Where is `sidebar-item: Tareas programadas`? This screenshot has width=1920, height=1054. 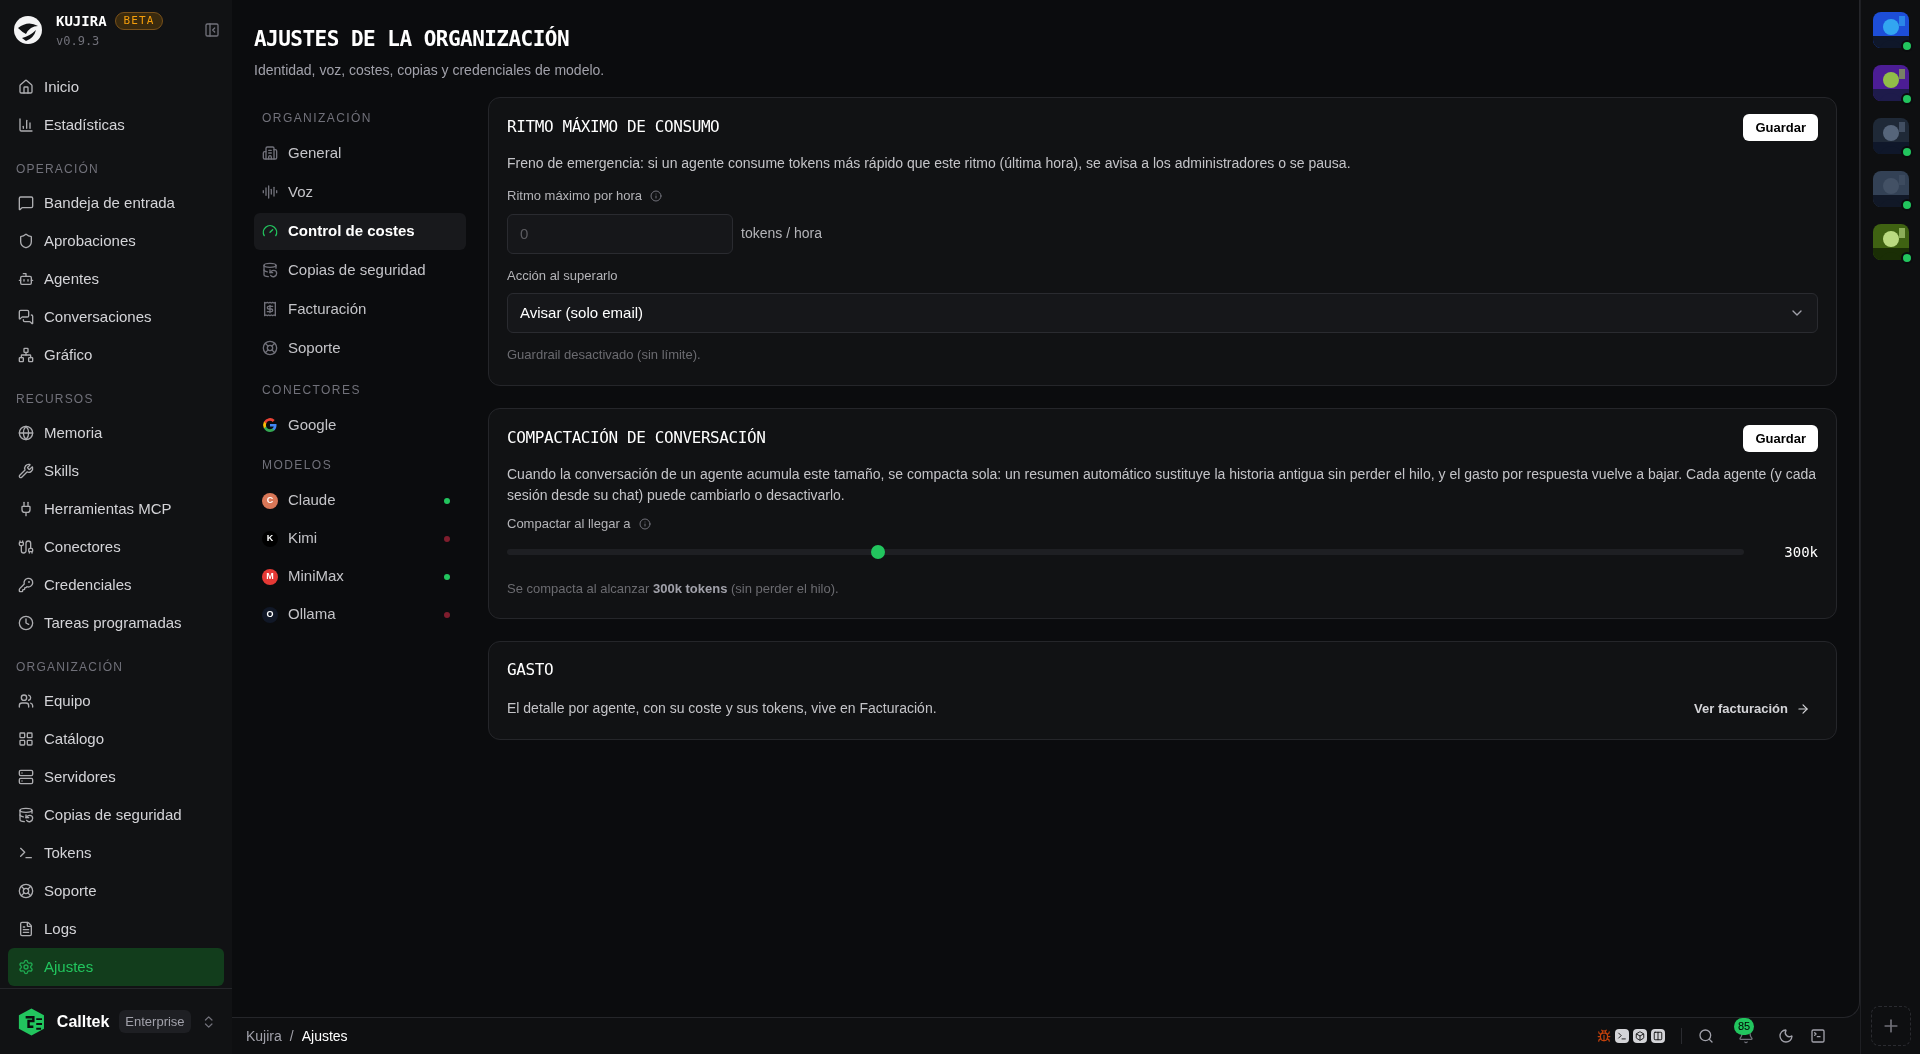
sidebar-item: Tareas programadas is located at coordinates (116, 623).